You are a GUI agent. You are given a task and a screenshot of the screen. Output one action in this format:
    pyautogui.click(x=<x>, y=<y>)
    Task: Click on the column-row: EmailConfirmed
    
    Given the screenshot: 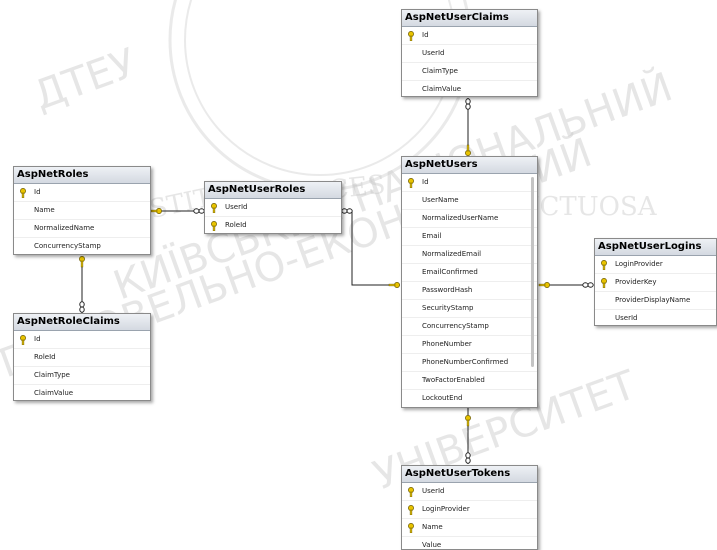 What is the action you would take?
    pyautogui.click(x=469, y=273)
    